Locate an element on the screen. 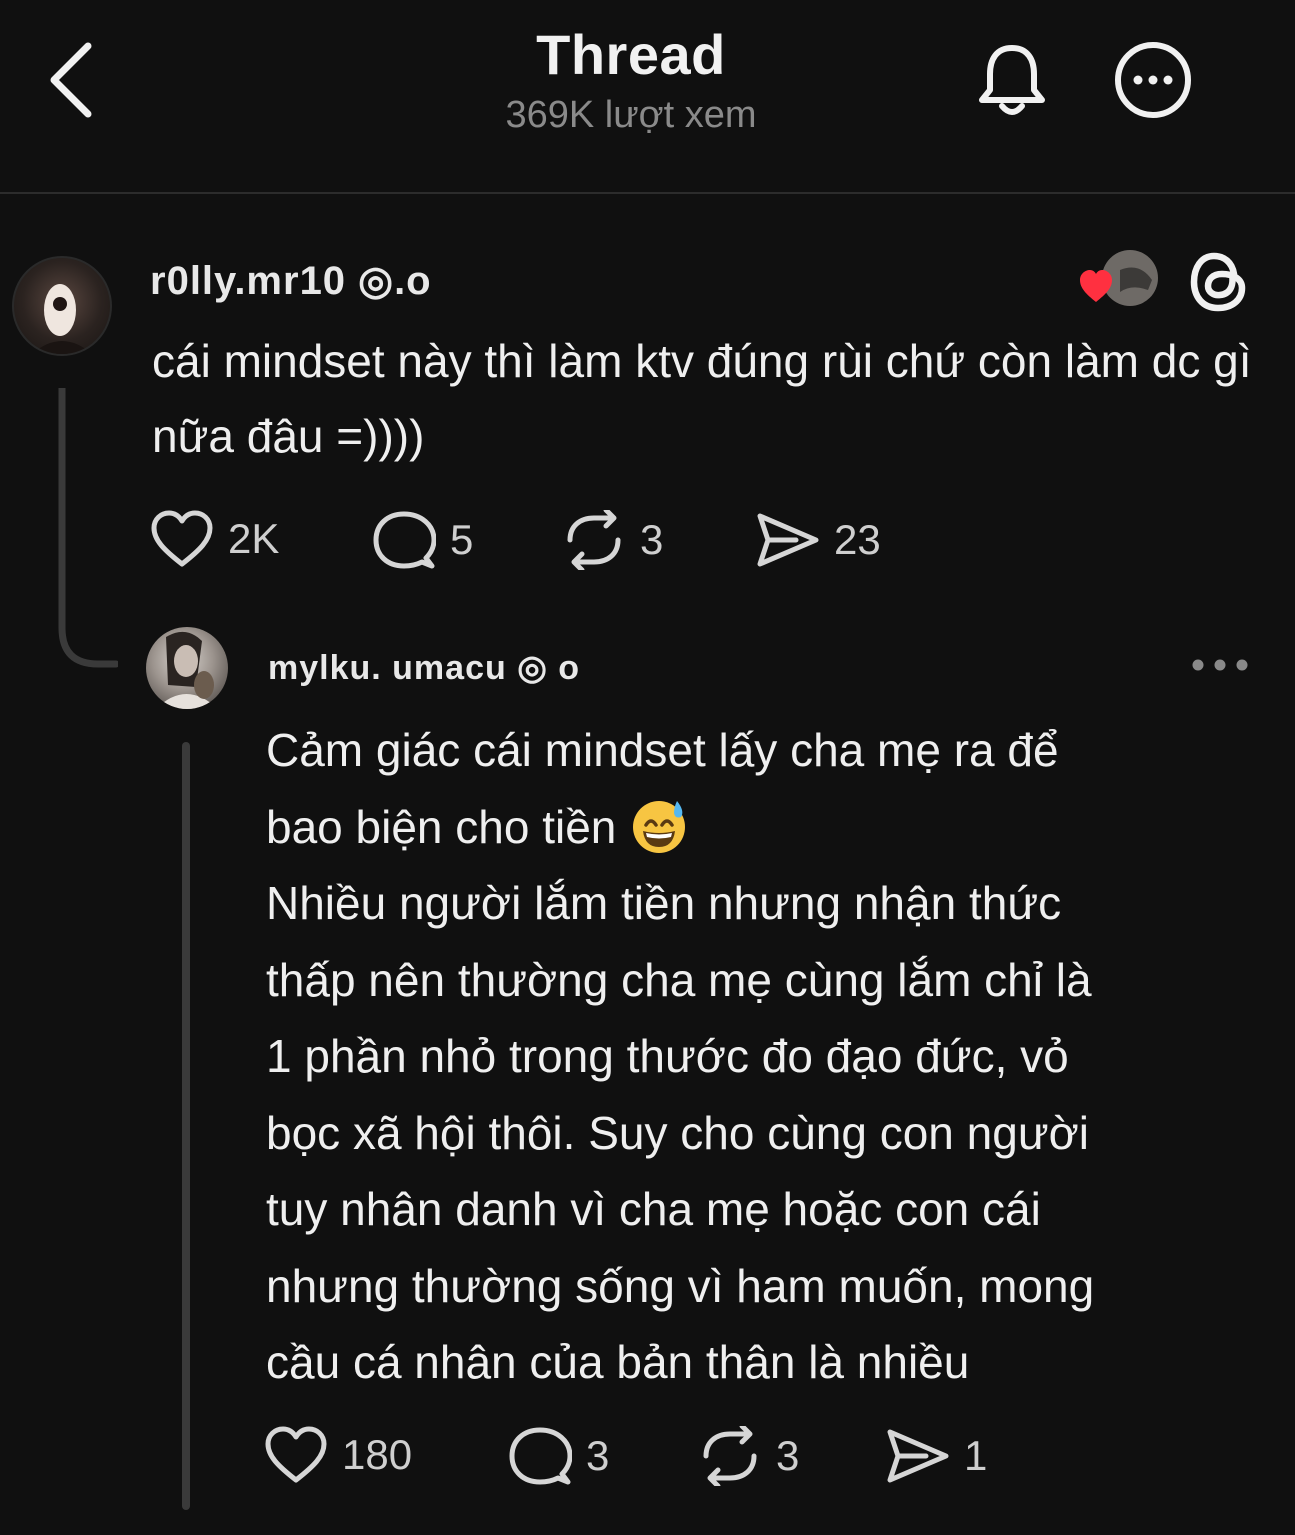 Image resolution: width=1295 pixels, height=1535 pixels. liked-by-badge-icon is located at coordinates (1119, 278).